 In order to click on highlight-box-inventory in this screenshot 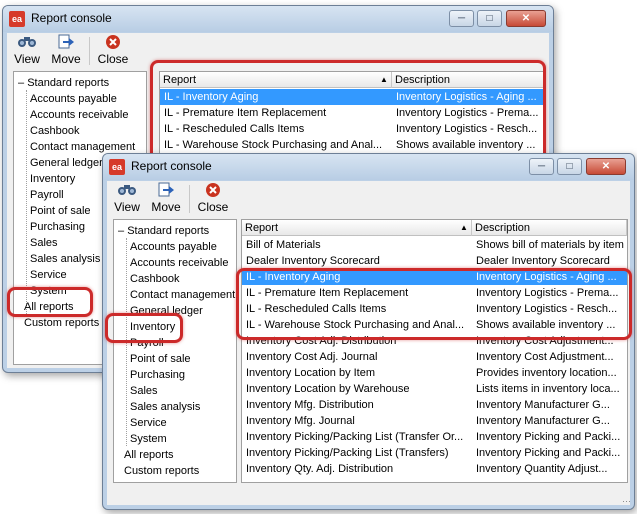, I will do `click(144, 328)`.